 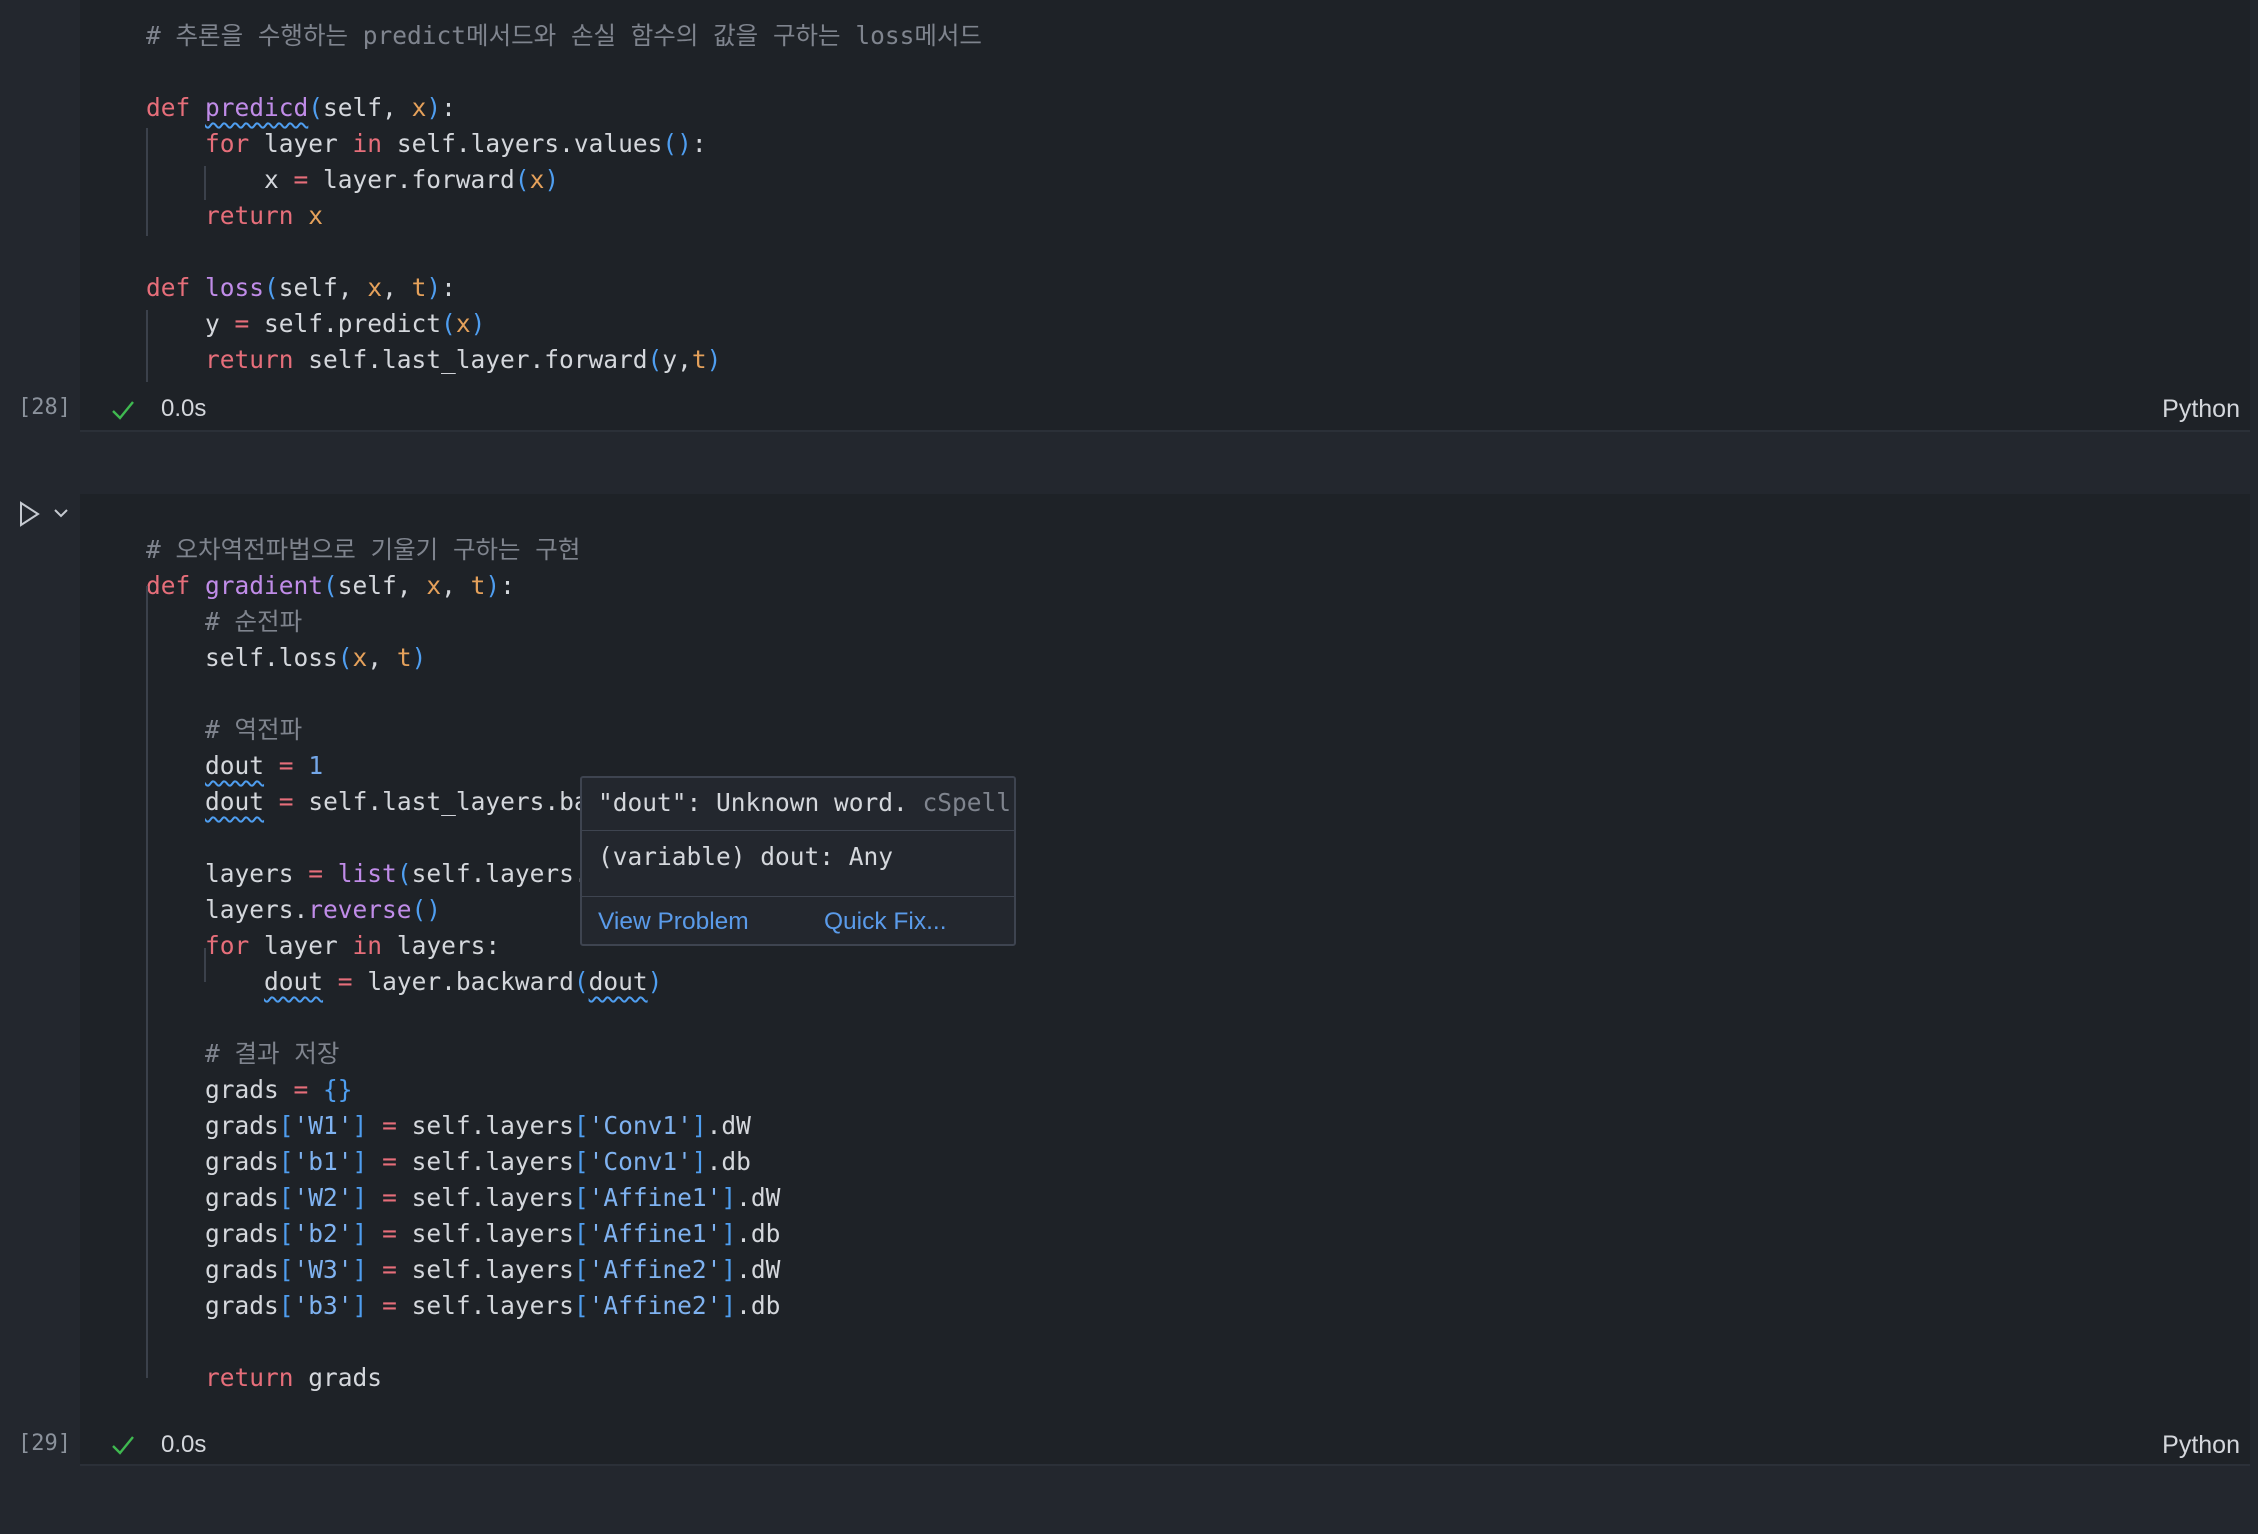 I want to click on token-kw: def, so click(x=176, y=107).